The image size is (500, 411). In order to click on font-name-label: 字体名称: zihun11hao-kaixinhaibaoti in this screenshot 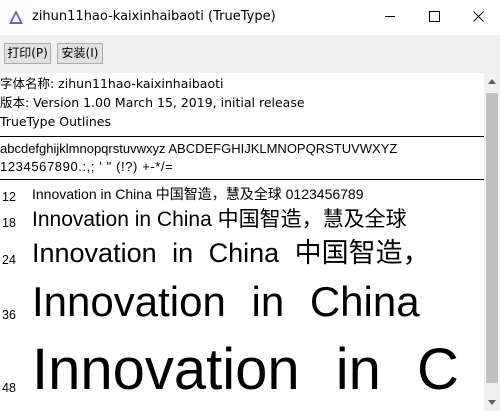, I will do `click(112, 83)`.